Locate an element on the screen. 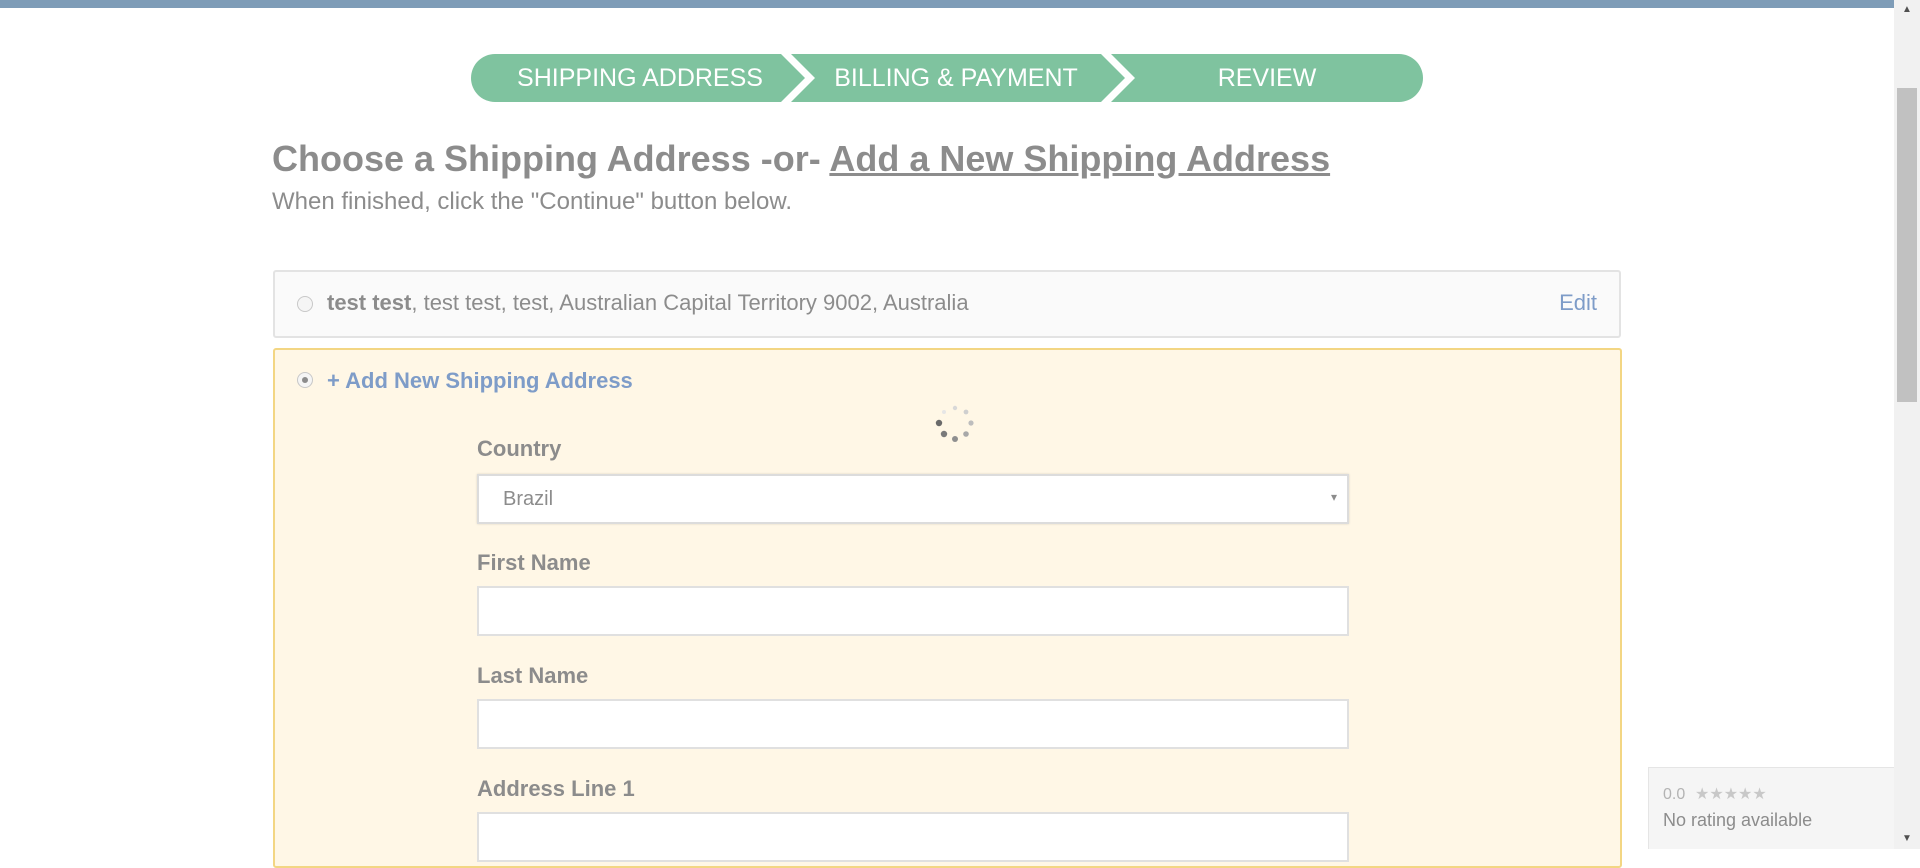 This screenshot has height=868, width=1920. top-accent-bar is located at coordinates (947, 4).